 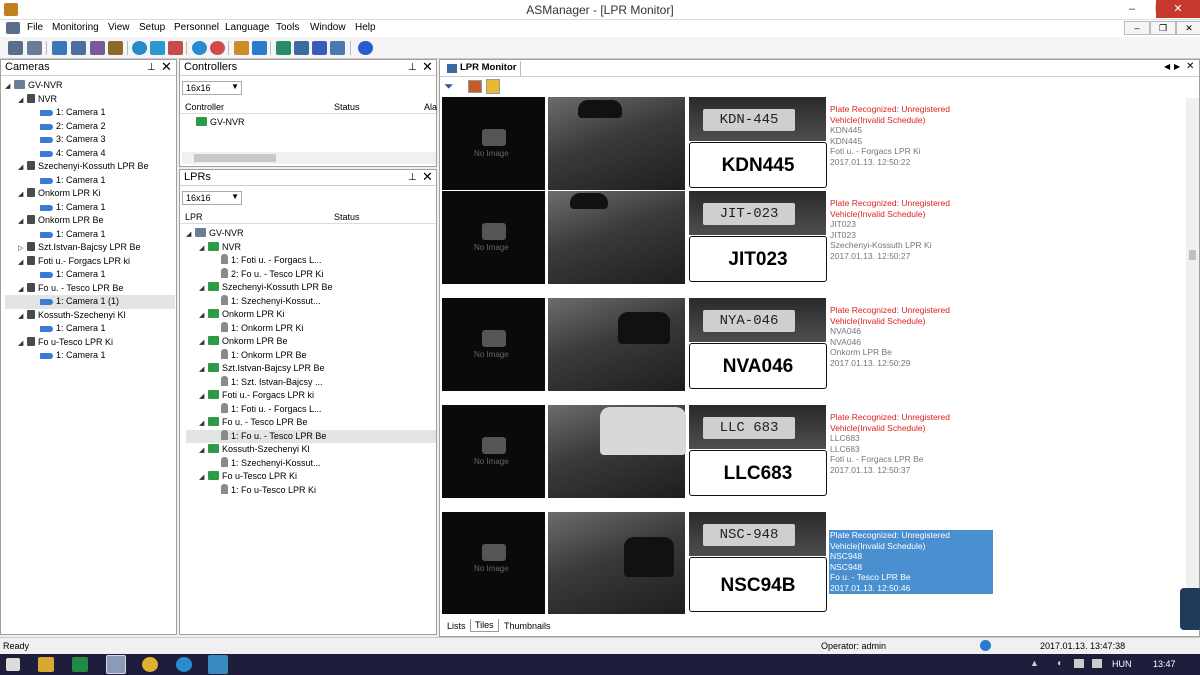 I want to click on tree-item: ◢ Fo u-Tesco LPR Ki, so click(x=311, y=477).